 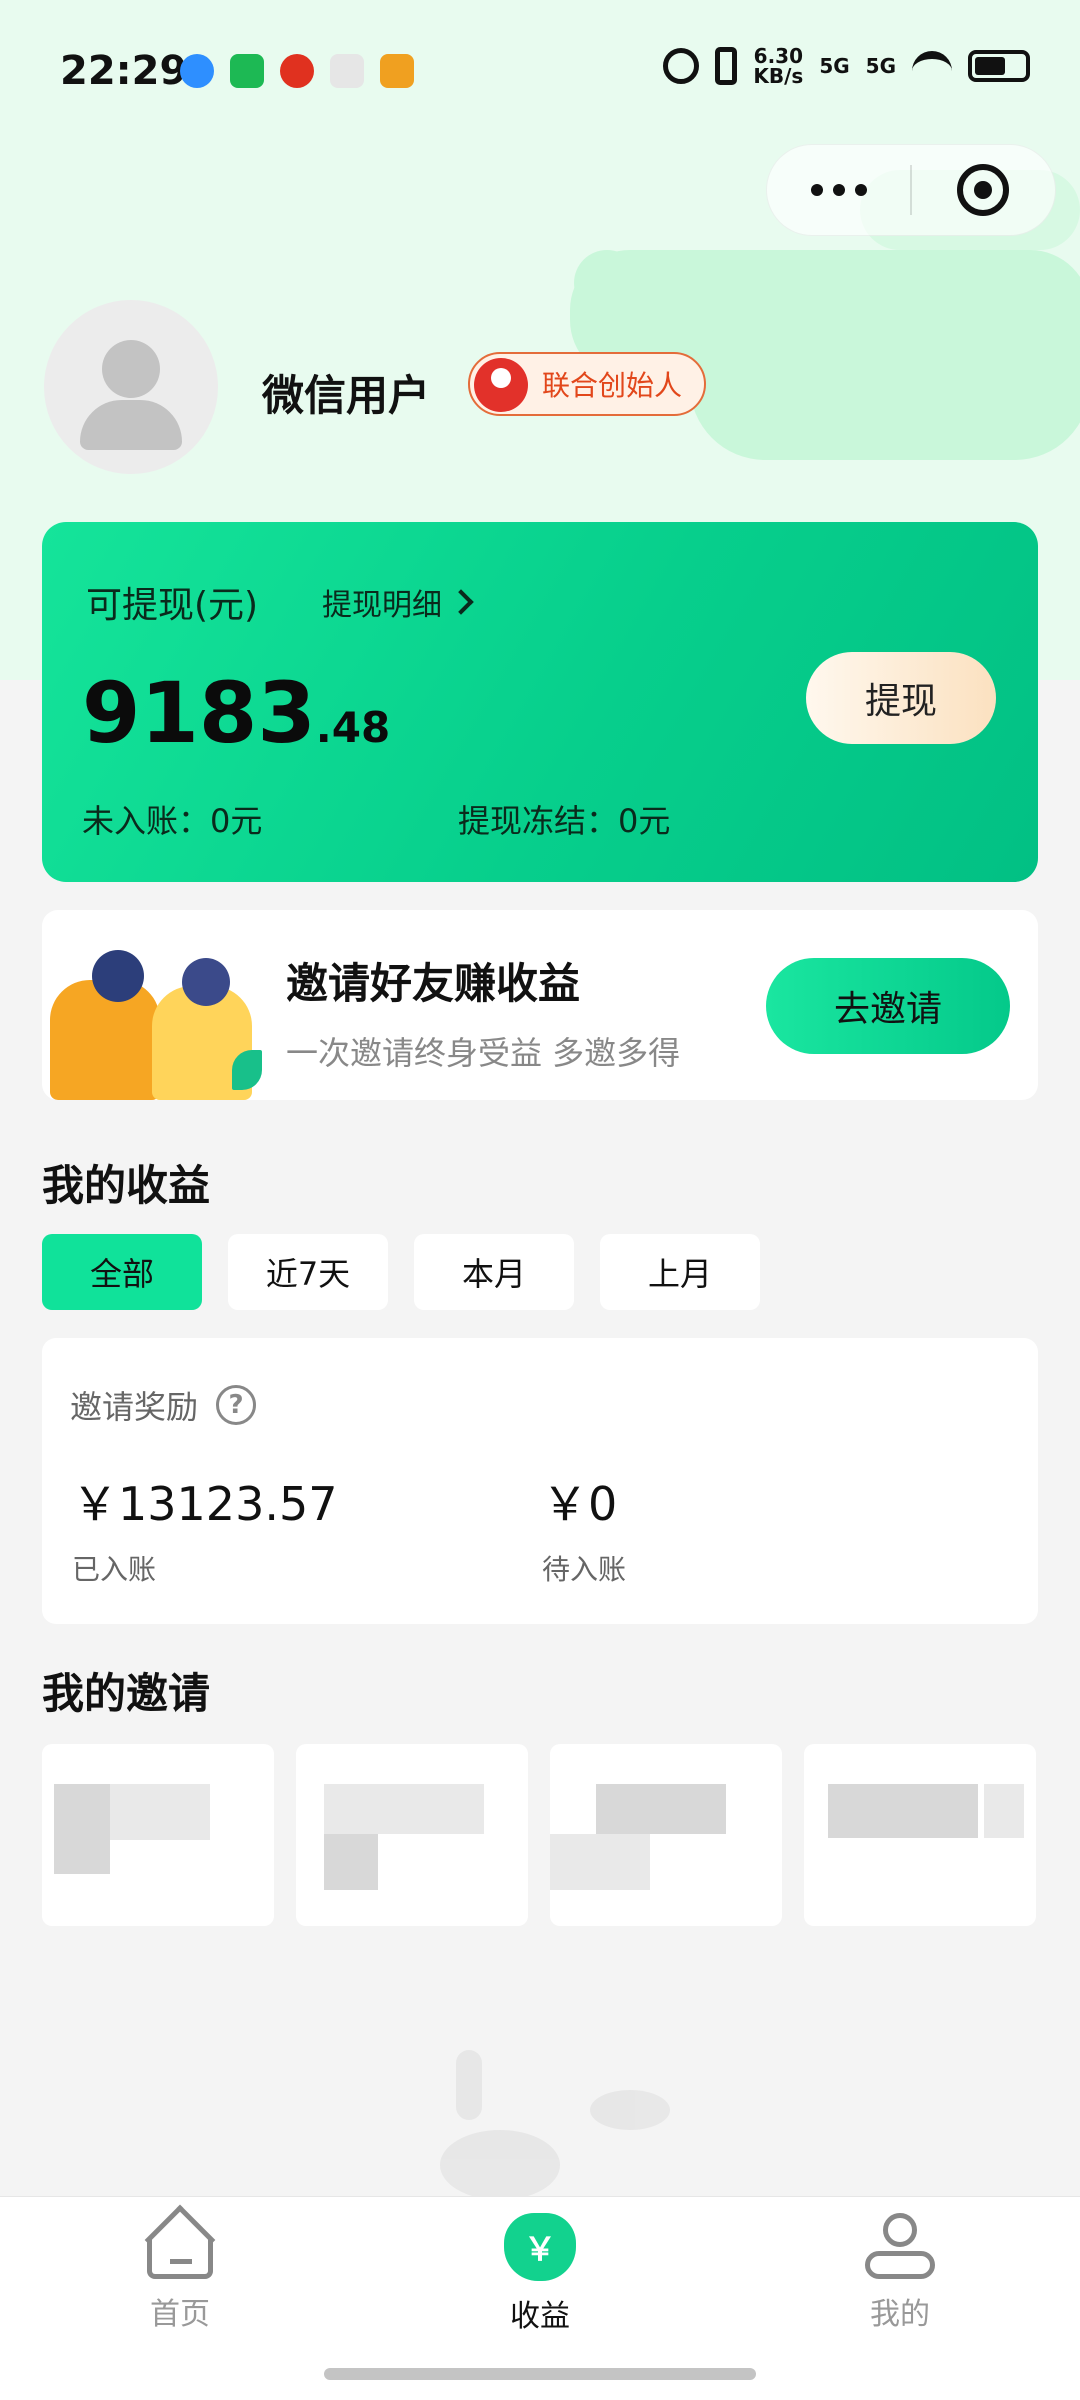 What do you see at coordinates (401, 1272) in the screenshot?
I see `earnings-filter-tabs: 全部 近7天 本月 上月` at bounding box center [401, 1272].